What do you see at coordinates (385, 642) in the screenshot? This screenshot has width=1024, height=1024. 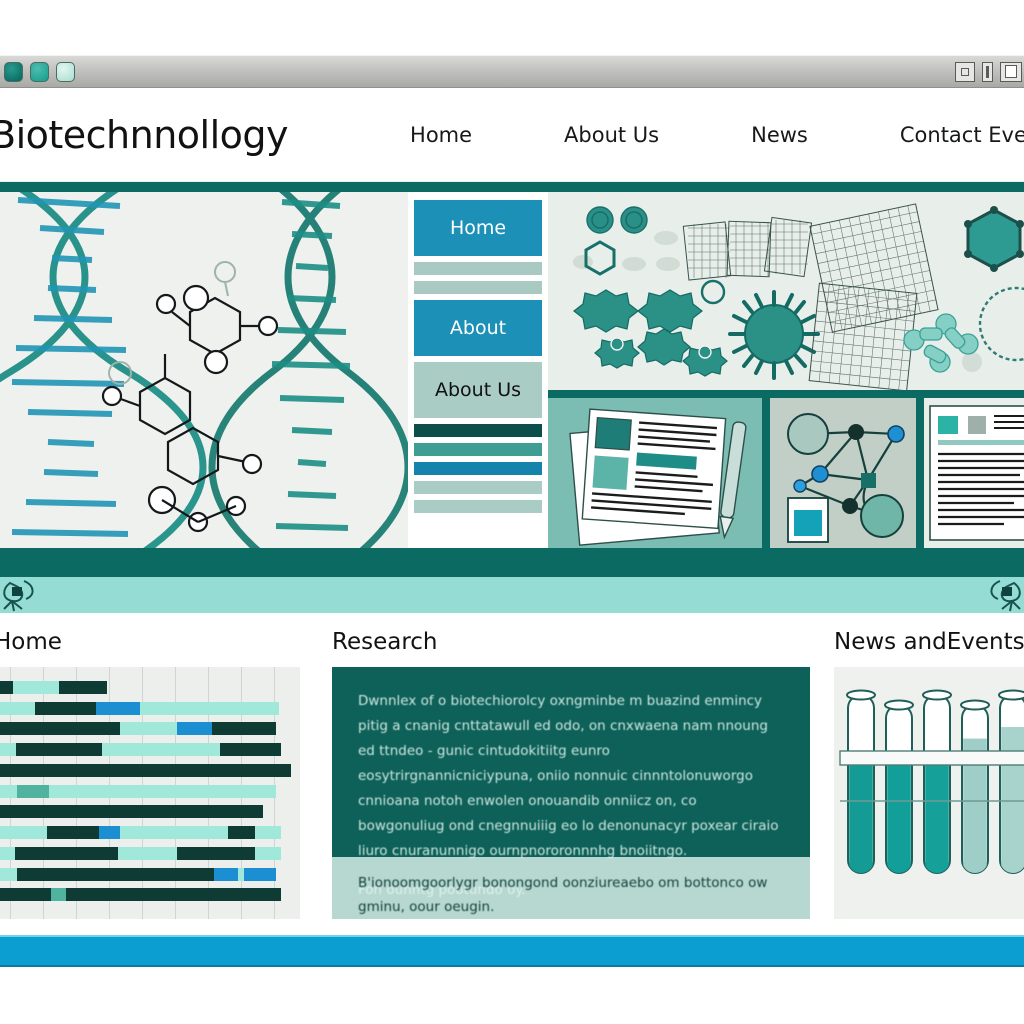 I see `column-title-research: Research` at bounding box center [385, 642].